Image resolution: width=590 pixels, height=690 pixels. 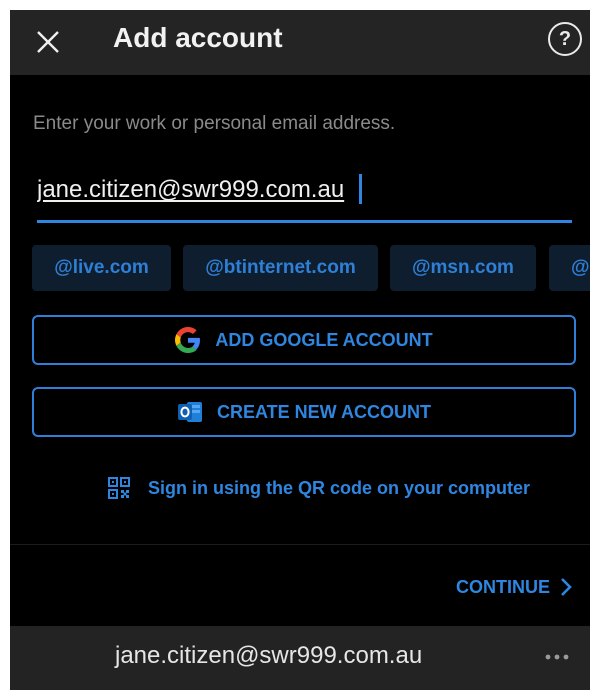 I want to click on domain-chip-btinternet: @btinternet.com, so click(x=280, y=268).